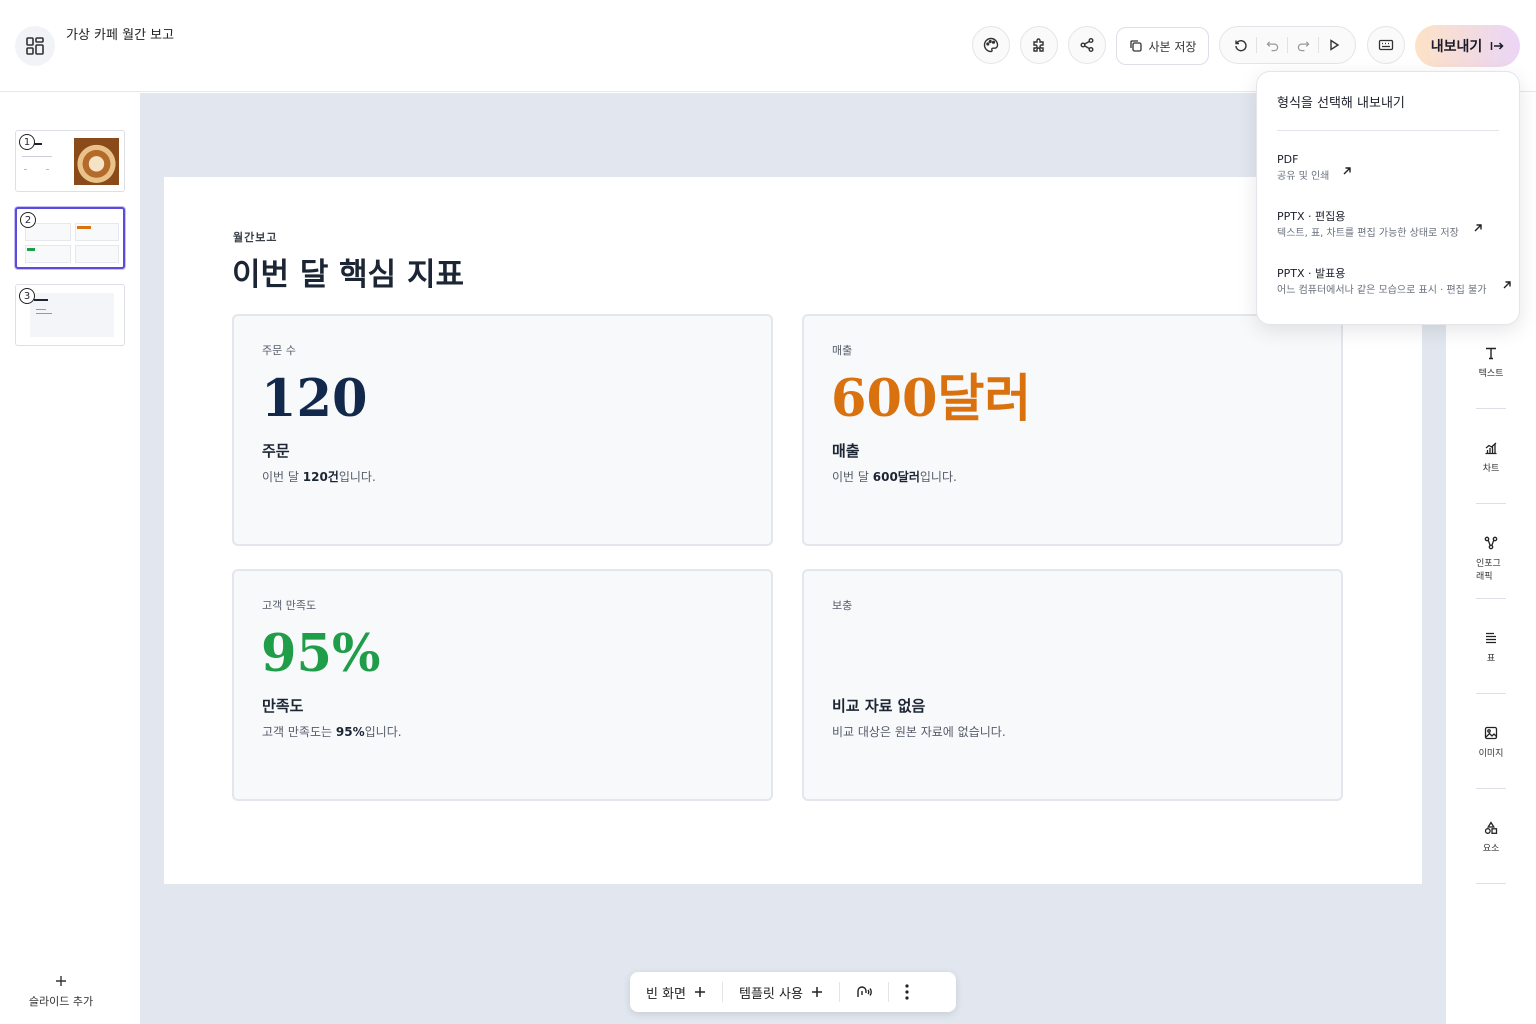 The image size is (1536, 1024). I want to click on card-label: 보충, so click(842, 605).